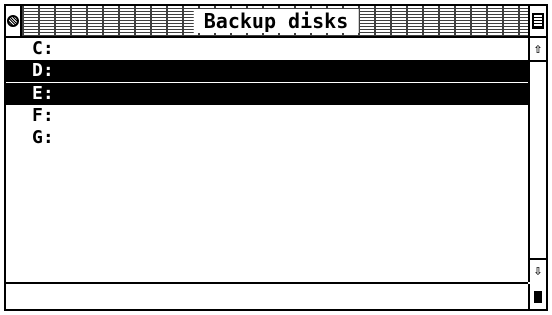 Image resolution: width=552 pixels, height=315 pixels. What do you see at coordinates (267, 296) in the screenshot?
I see `info-bar` at bounding box center [267, 296].